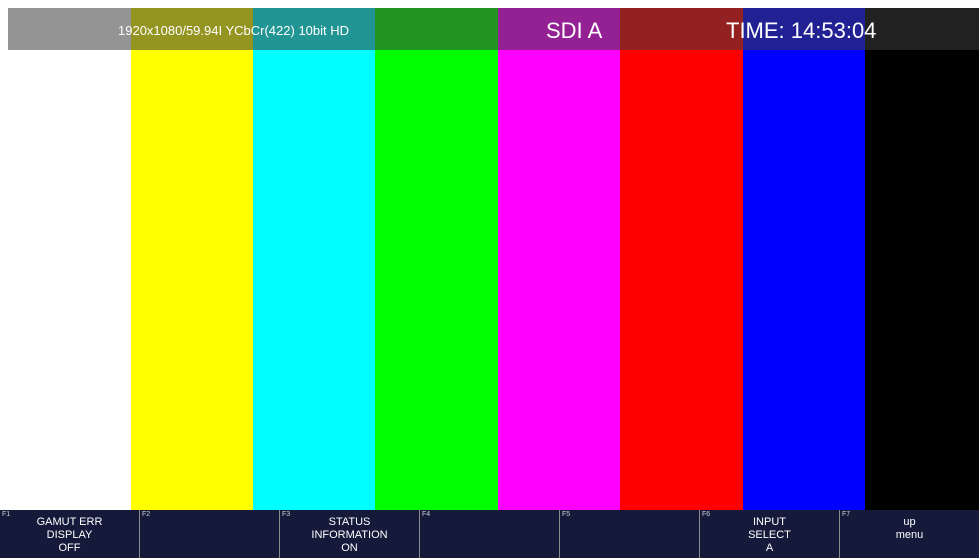  What do you see at coordinates (146, 514) in the screenshot?
I see `f2-key-number: F2` at bounding box center [146, 514].